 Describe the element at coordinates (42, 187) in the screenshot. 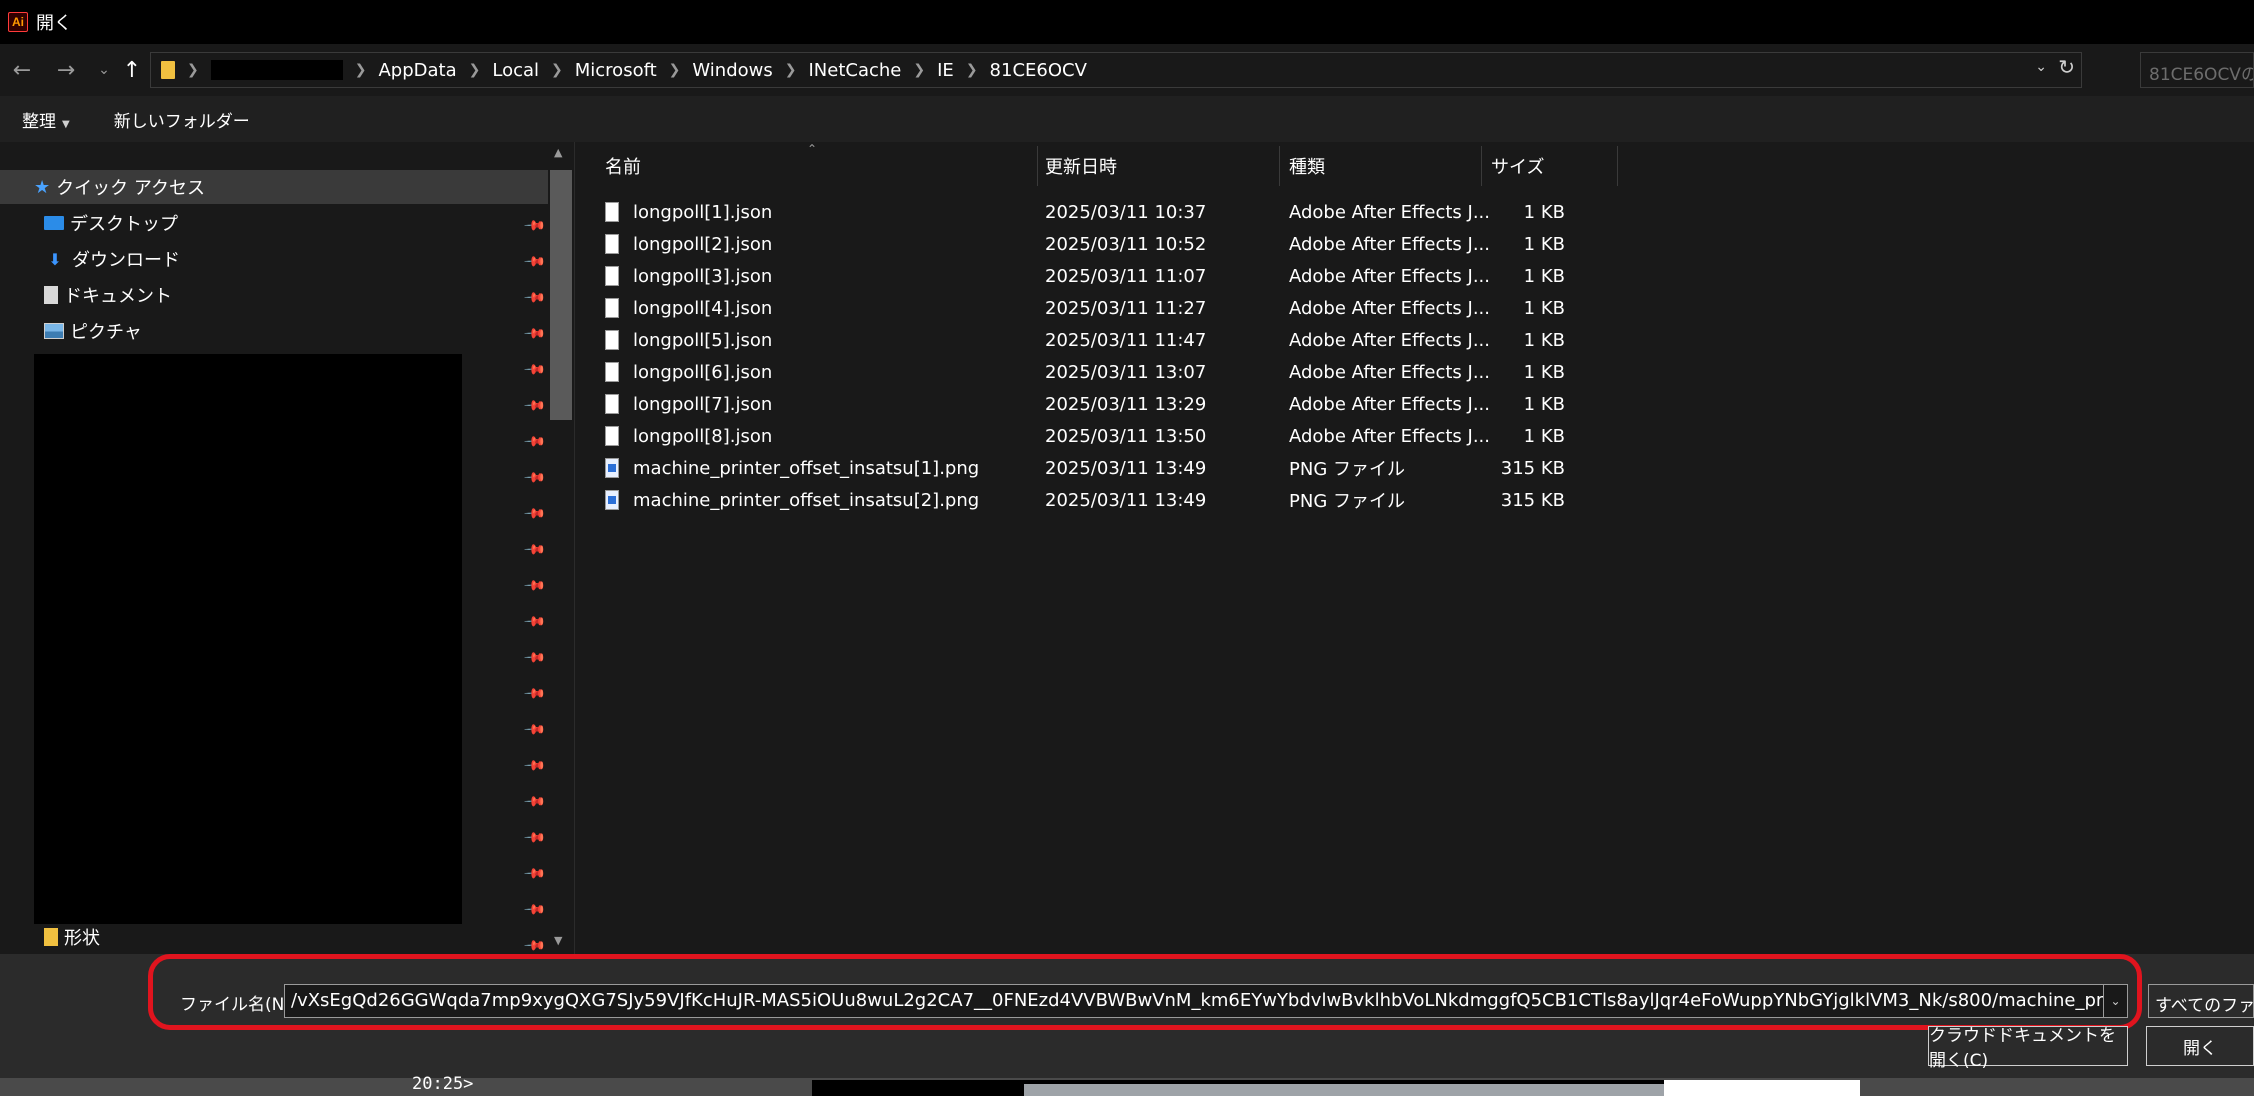

I see `star-icon: ★` at that location.